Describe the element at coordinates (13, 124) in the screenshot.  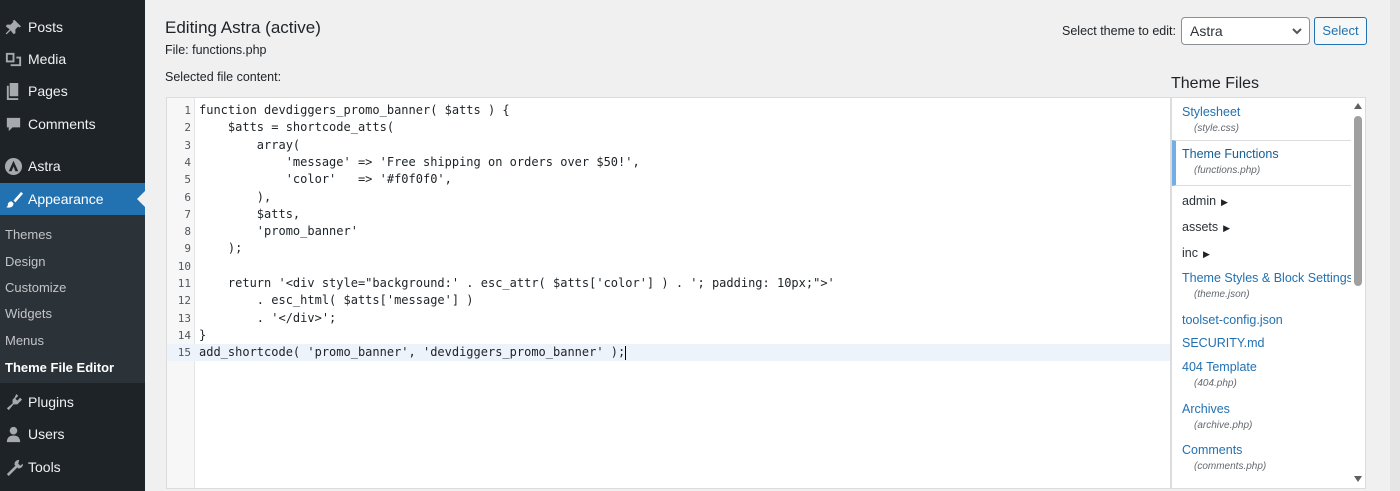
I see `comment-icon` at that location.